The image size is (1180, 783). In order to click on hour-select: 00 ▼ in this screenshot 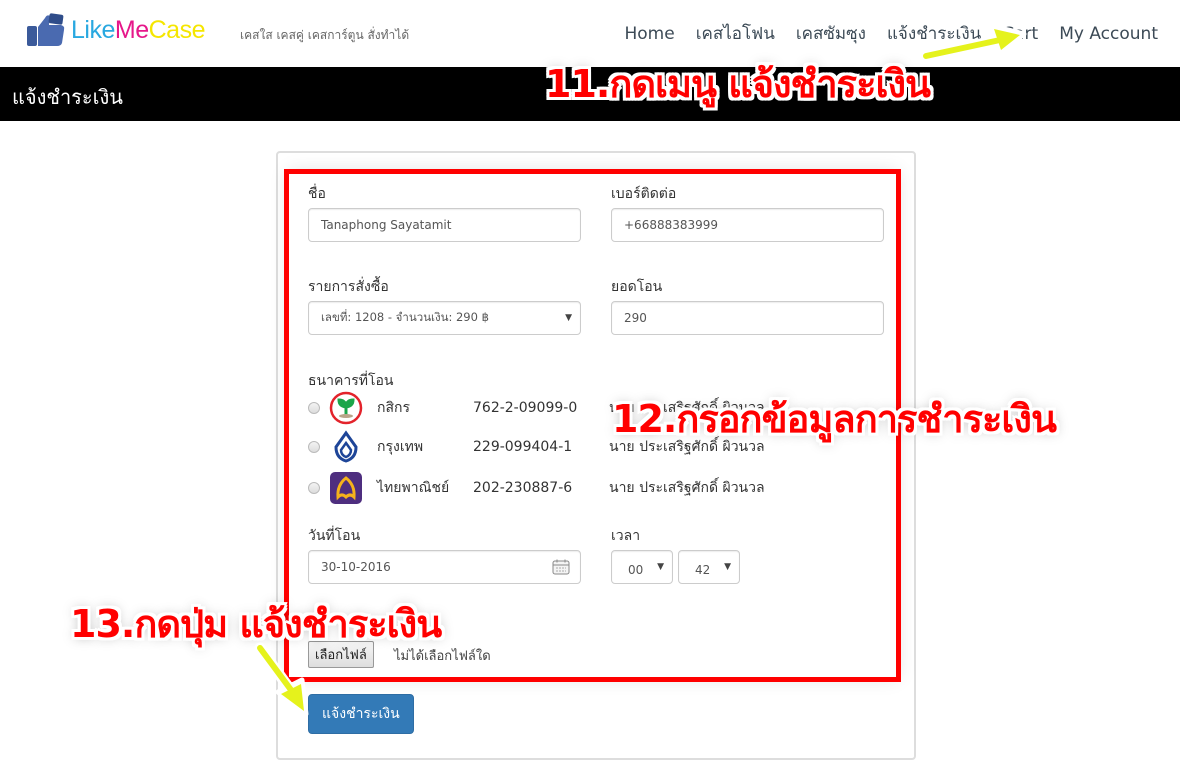, I will do `click(642, 567)`.